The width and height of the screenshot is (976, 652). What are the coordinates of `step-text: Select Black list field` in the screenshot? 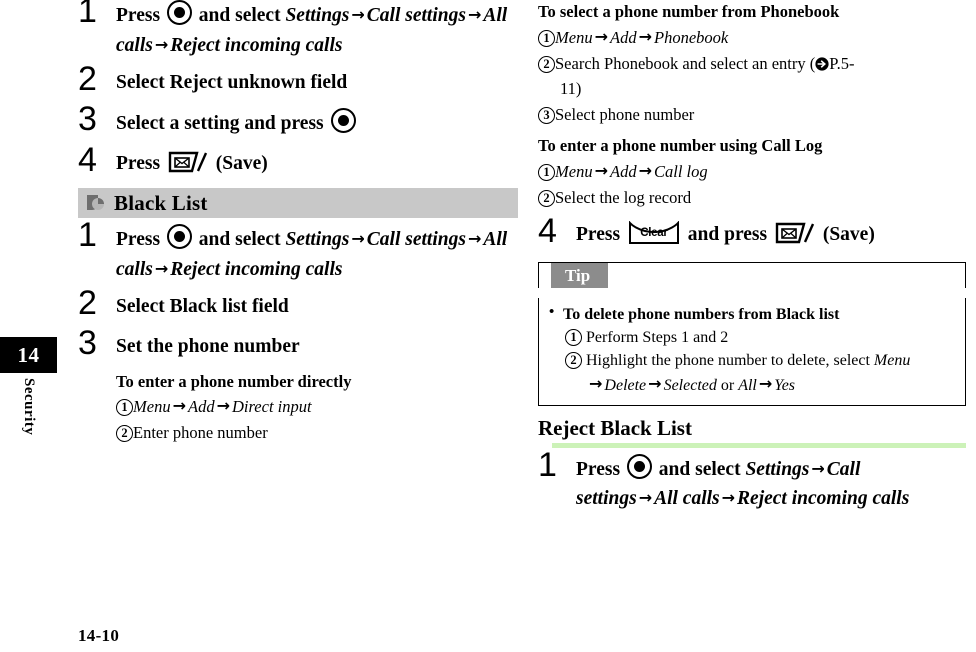 It's located at (202, 307).